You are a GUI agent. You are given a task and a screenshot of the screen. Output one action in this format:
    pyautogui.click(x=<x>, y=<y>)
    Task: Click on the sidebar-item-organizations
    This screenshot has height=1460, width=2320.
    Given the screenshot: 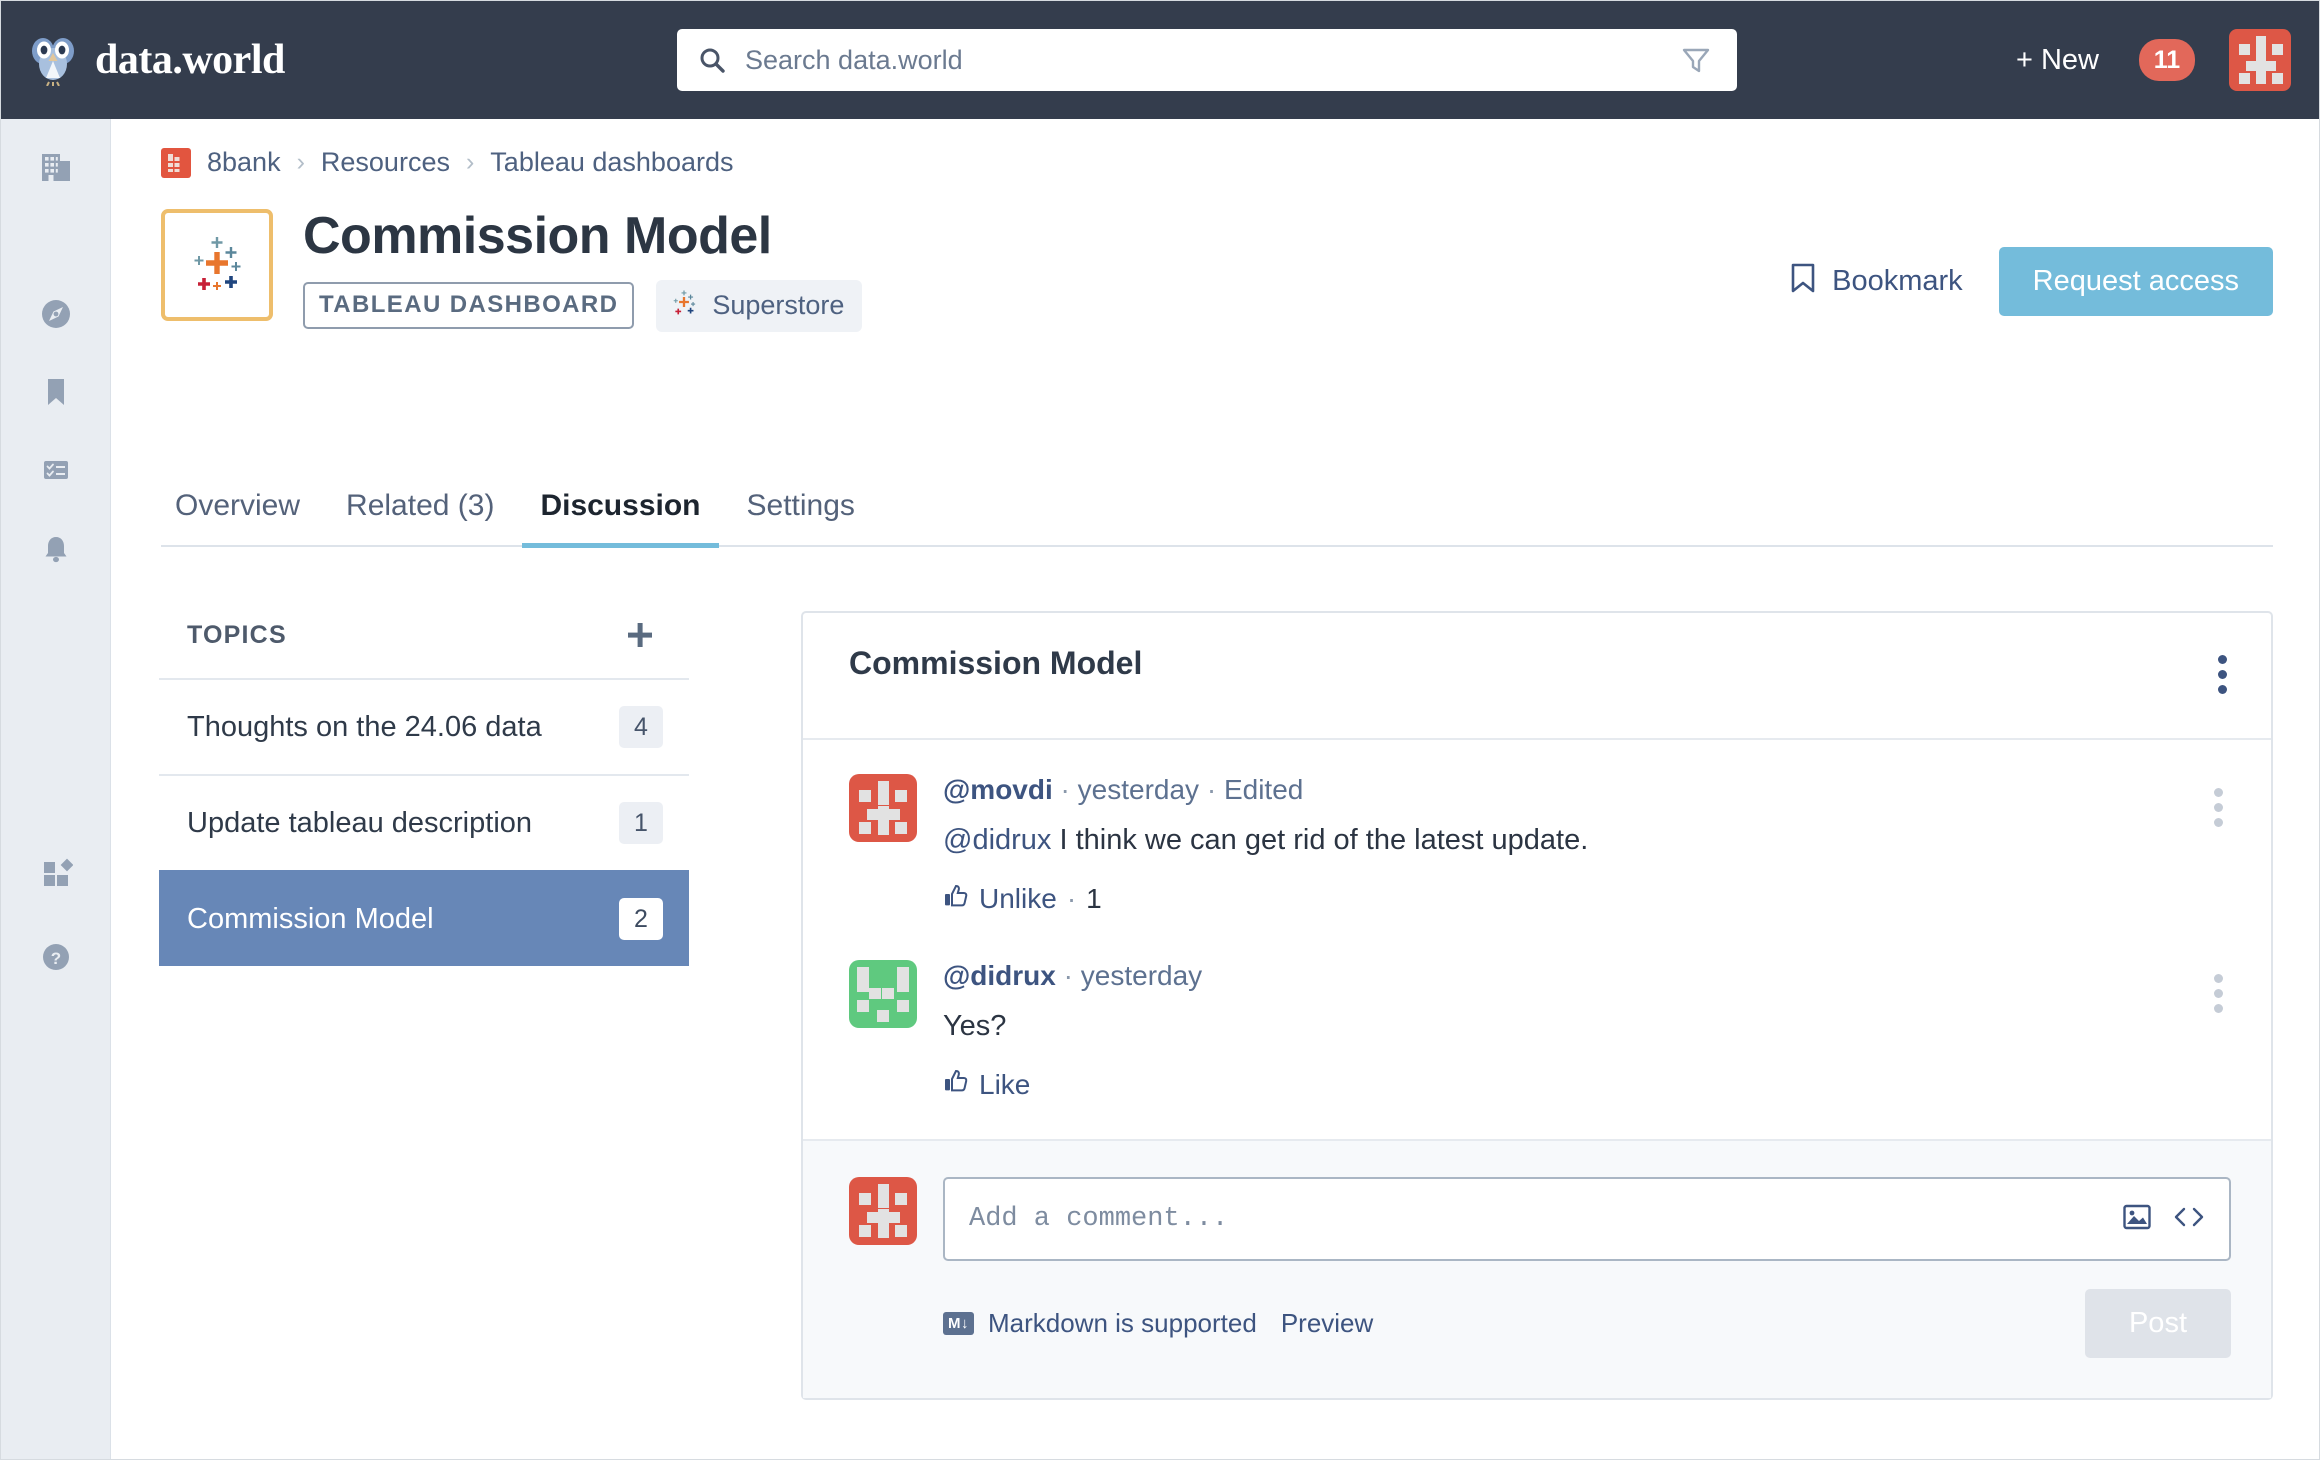 What is the action you would take?
    pyautogui.click(x=56, y=169)
    